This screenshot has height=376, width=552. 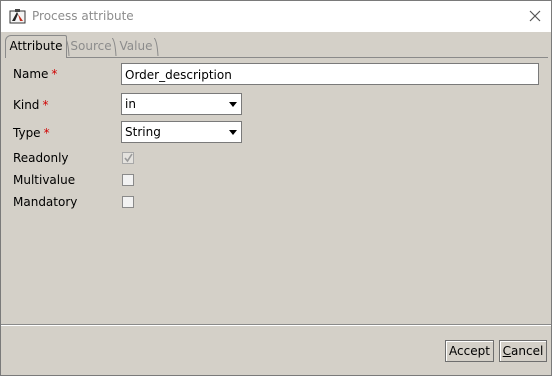 What do you see at coordinates (330, 74) in the screenshot?
I see `name-input: Order_description` at bounding box center [330, 74].